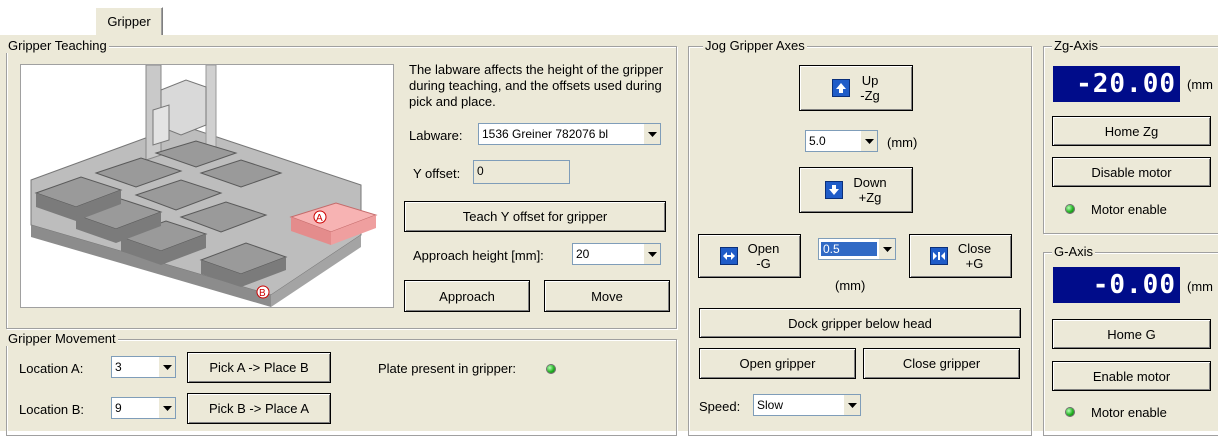 Image resolution: width=1218 pixels, height=436 pixels. Describe the element at coordinates (1200, 84) in the screenshot. I see `zg-unit: (mm` at that location.